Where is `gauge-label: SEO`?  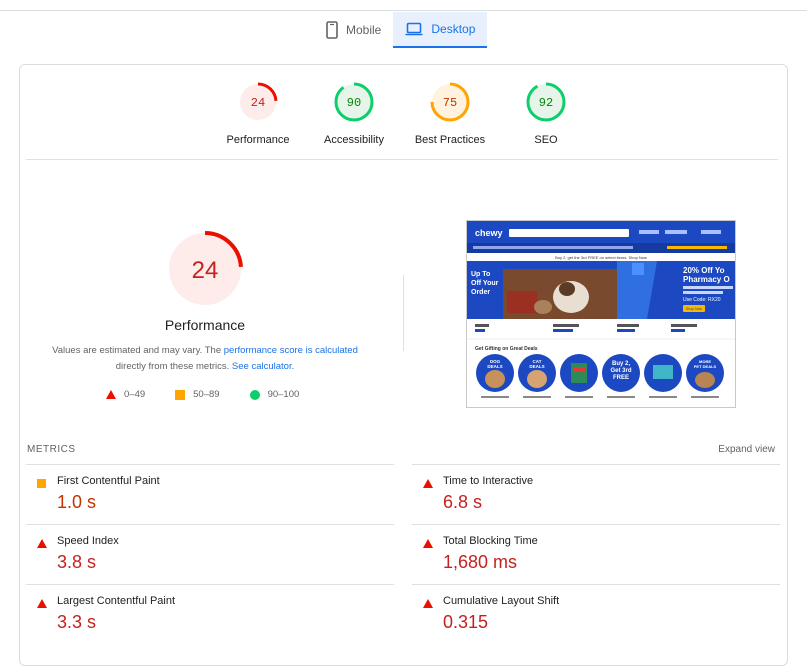 gauge-label: SEO is located at coordinates (546, 140).